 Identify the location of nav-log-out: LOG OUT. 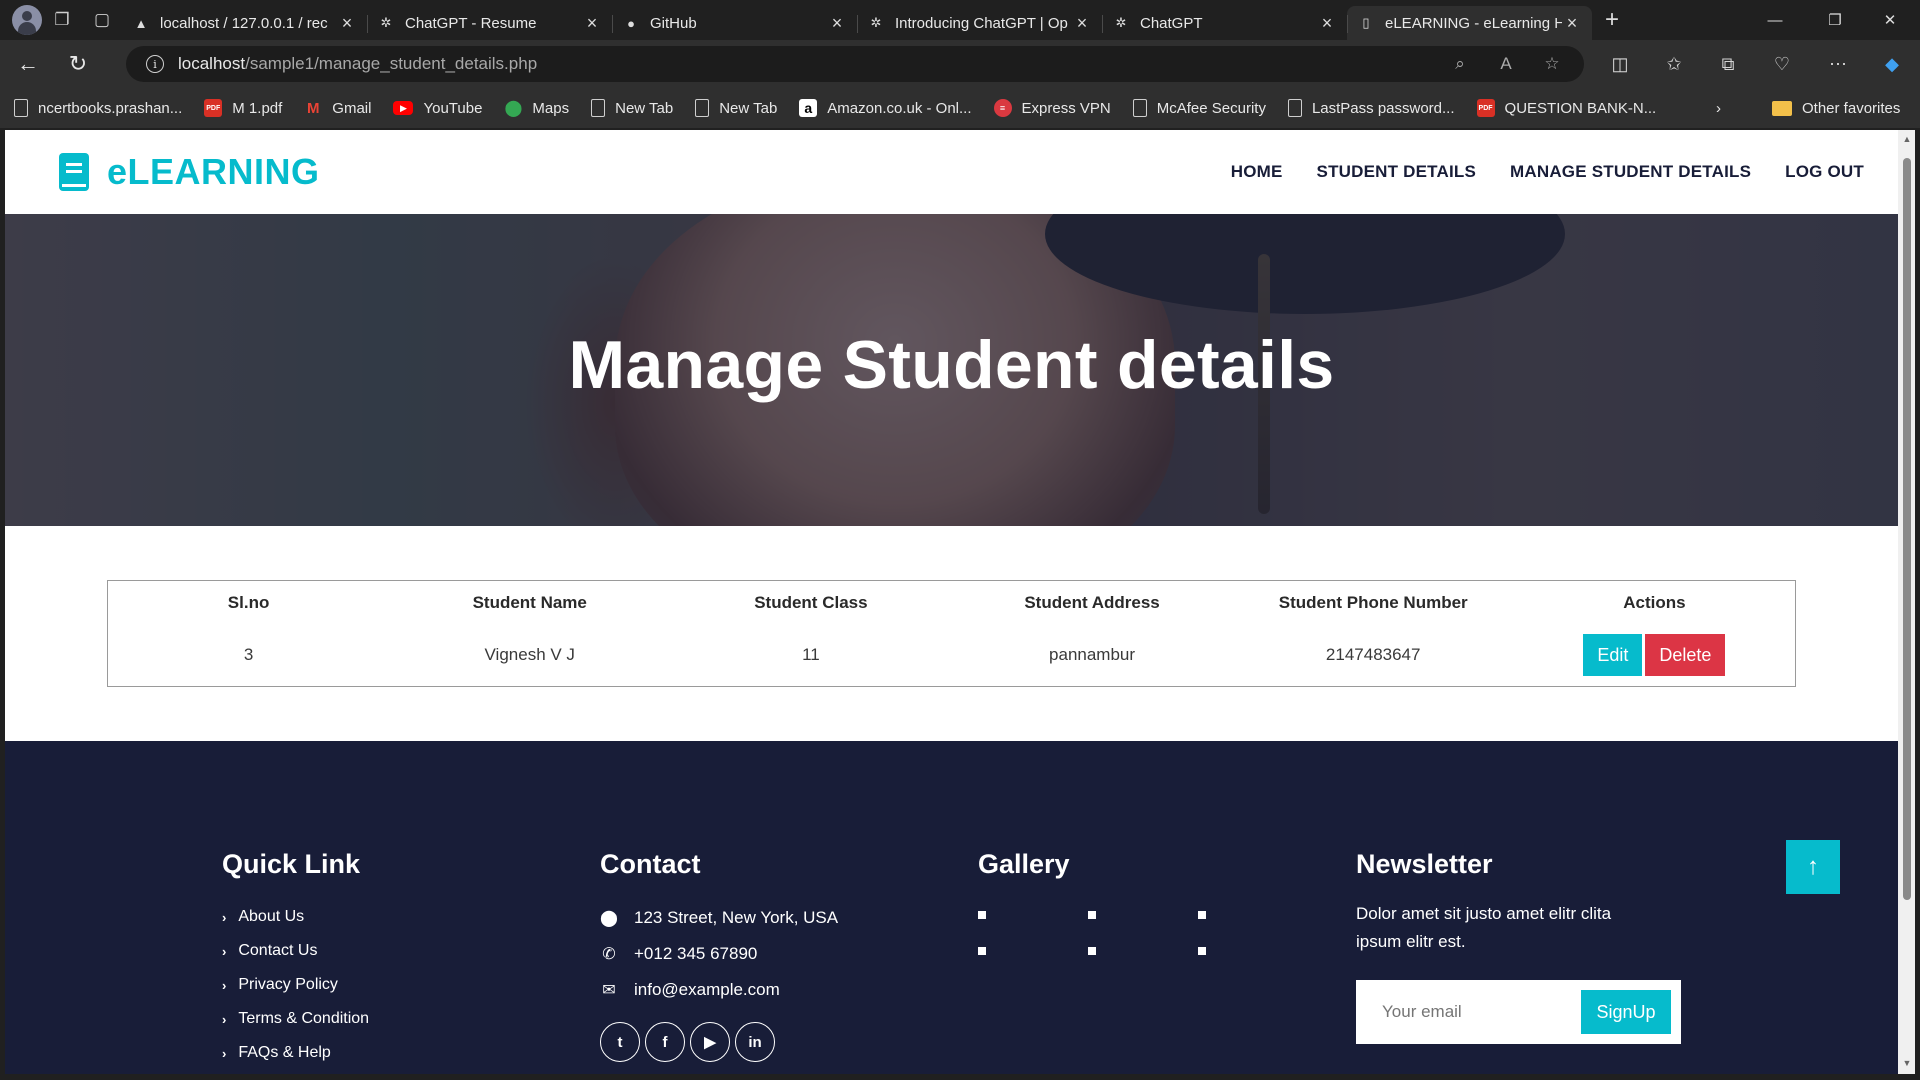
(1824, 172).